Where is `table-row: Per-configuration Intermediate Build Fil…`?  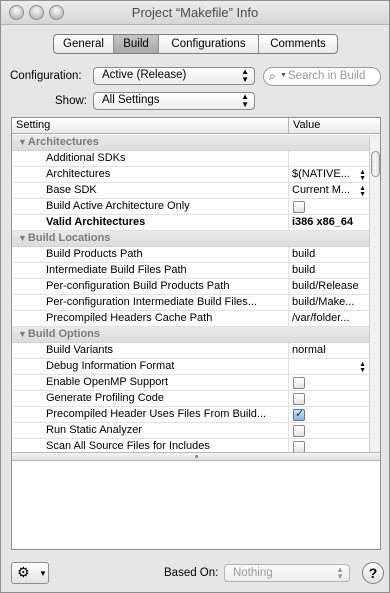 table-row: Per-configuration Intermediate Build Fil… is located at coordinates (191, 303).